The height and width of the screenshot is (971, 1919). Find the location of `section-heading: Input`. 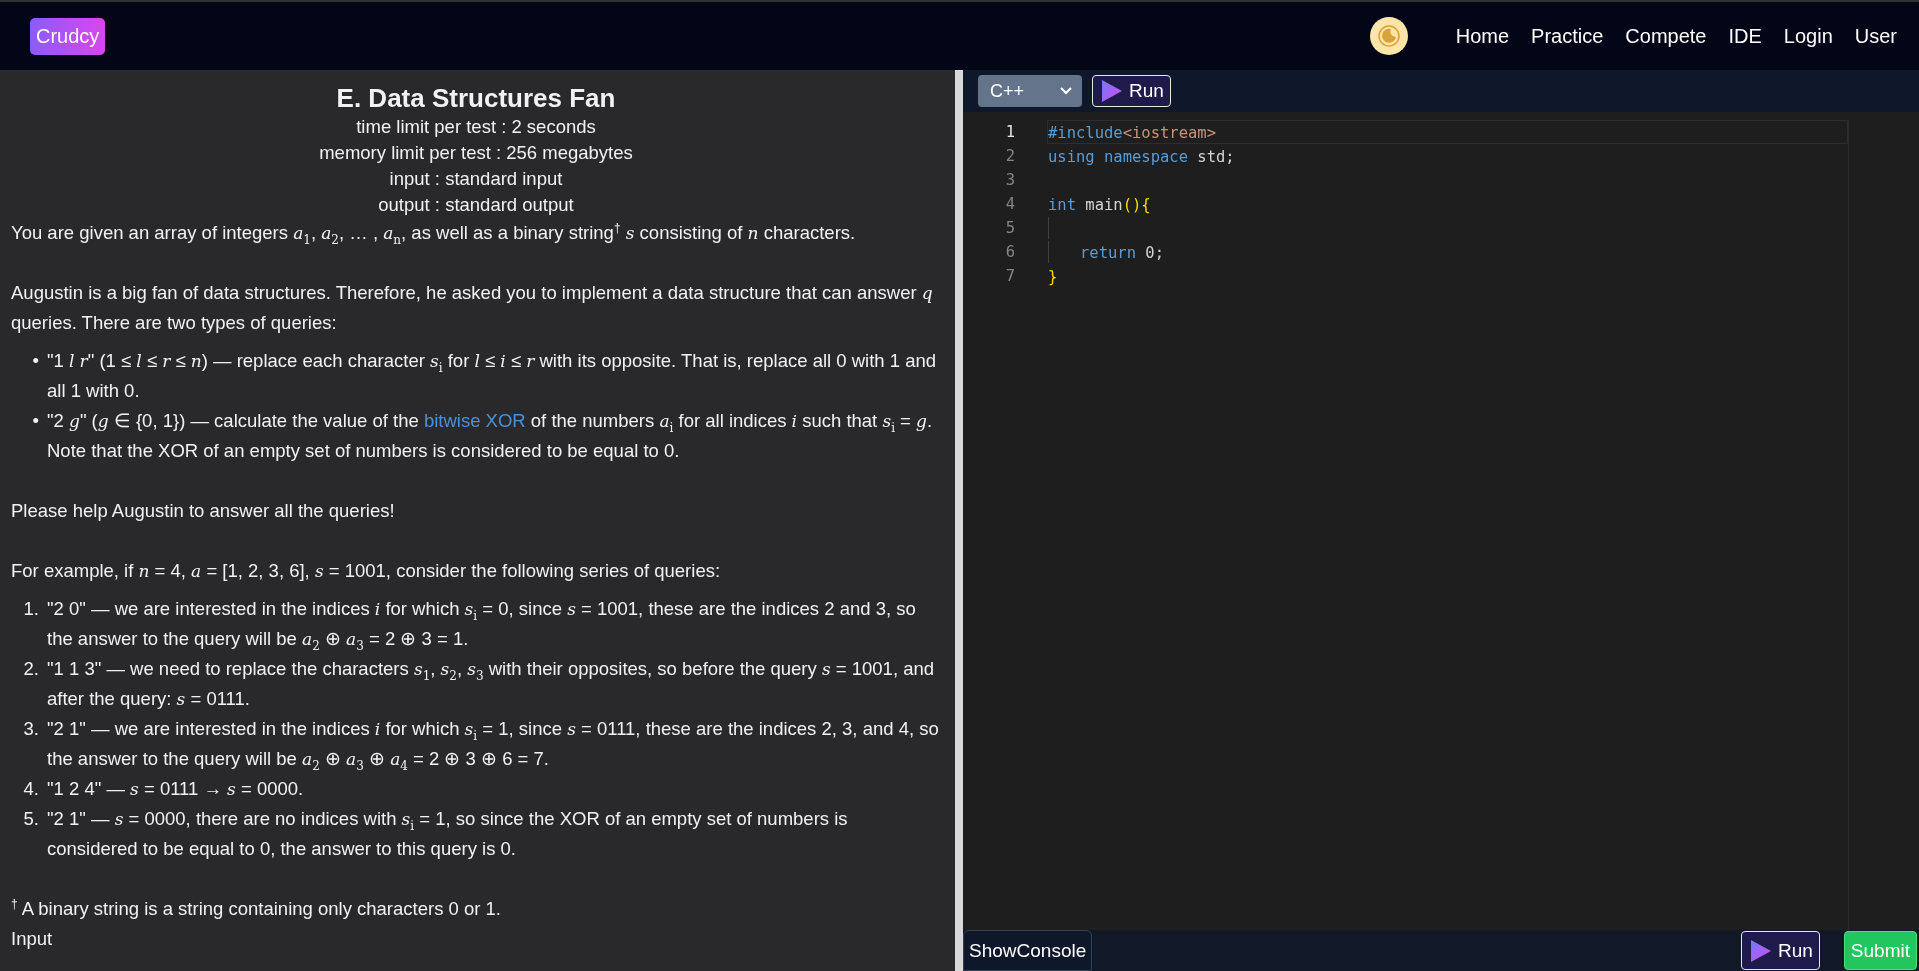

section-heading: Input is located at coordinates (32, 939).